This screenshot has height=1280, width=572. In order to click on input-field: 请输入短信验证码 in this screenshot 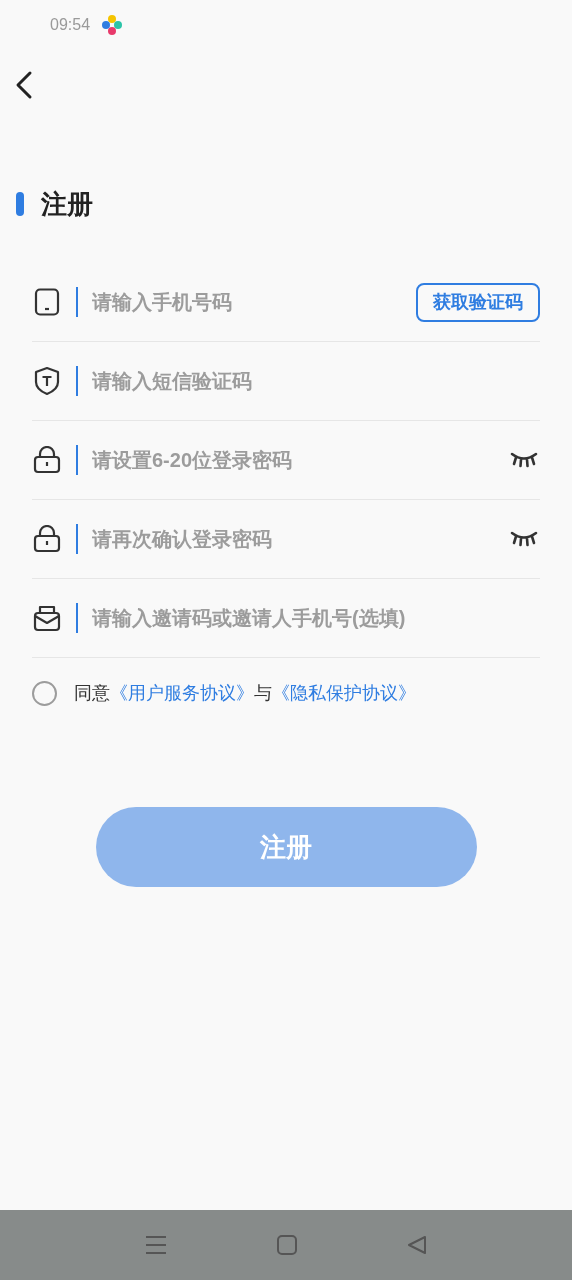, I will do `click(316, 381)`.